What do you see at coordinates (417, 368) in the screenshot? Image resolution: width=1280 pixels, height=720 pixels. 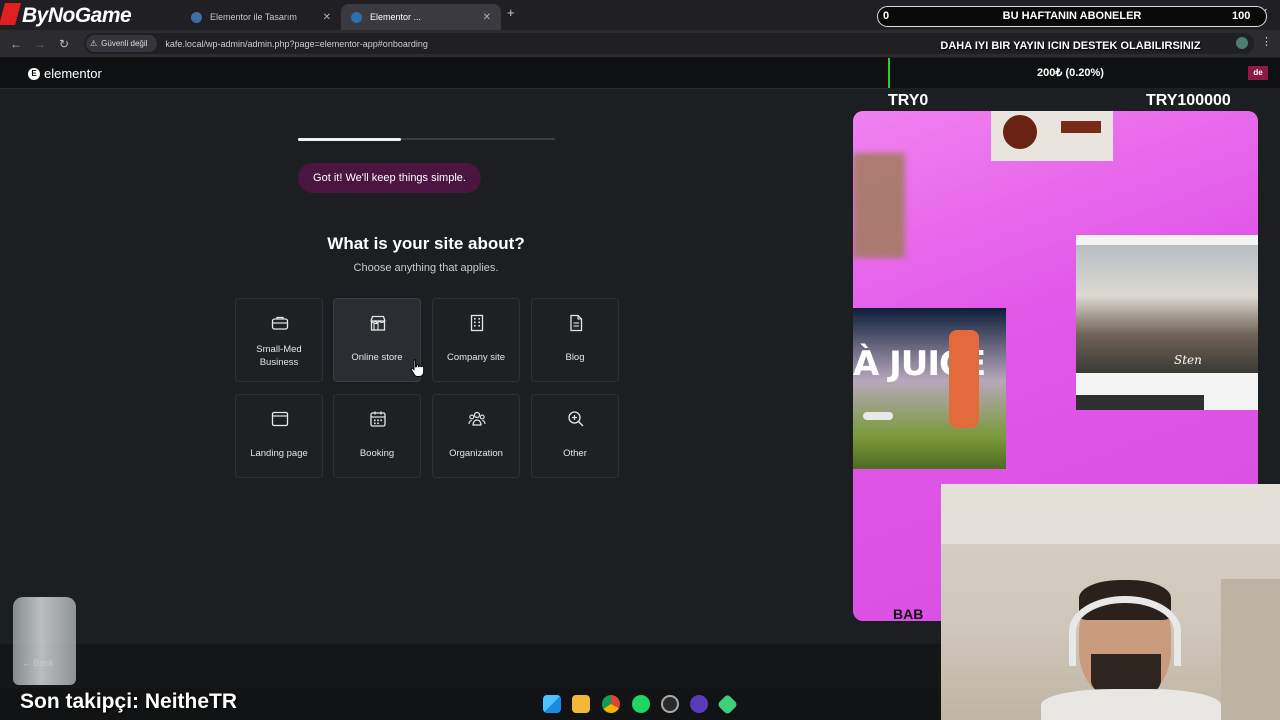 I see `hand-cursor-icon` at bounding box center [417, 368].